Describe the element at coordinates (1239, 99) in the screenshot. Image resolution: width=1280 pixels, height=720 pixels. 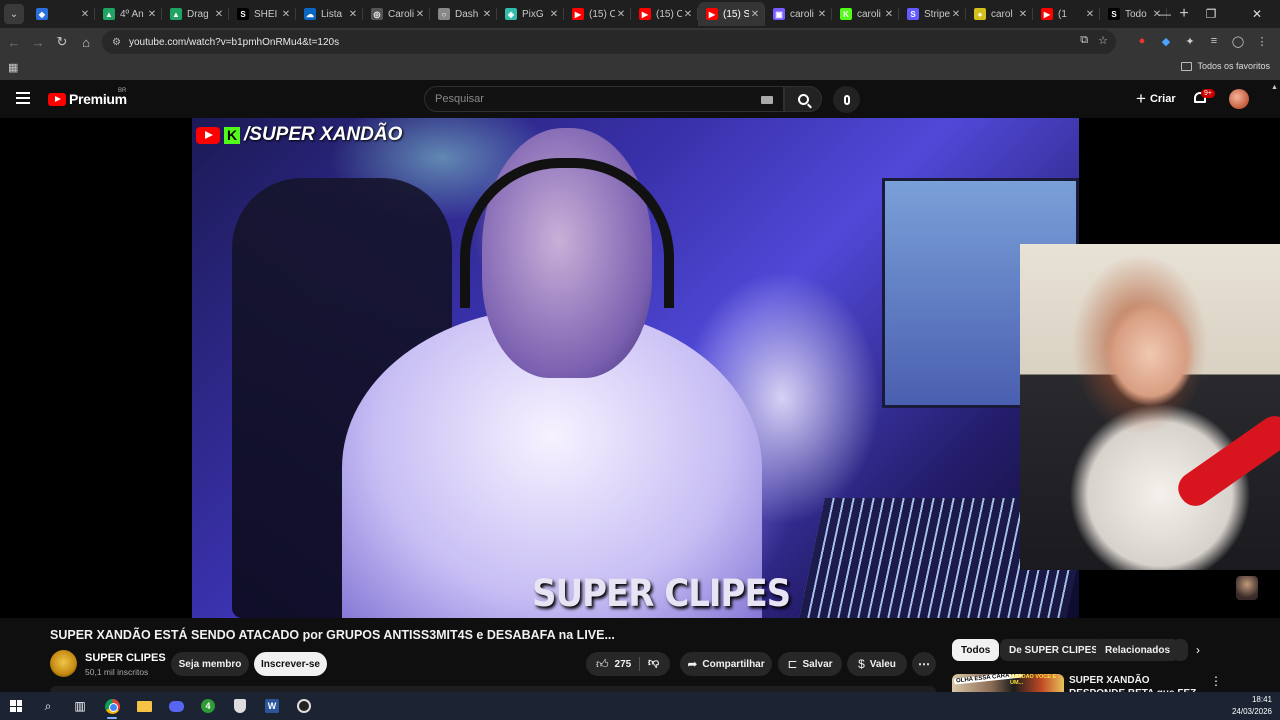
I see `account-avatar` at that location.